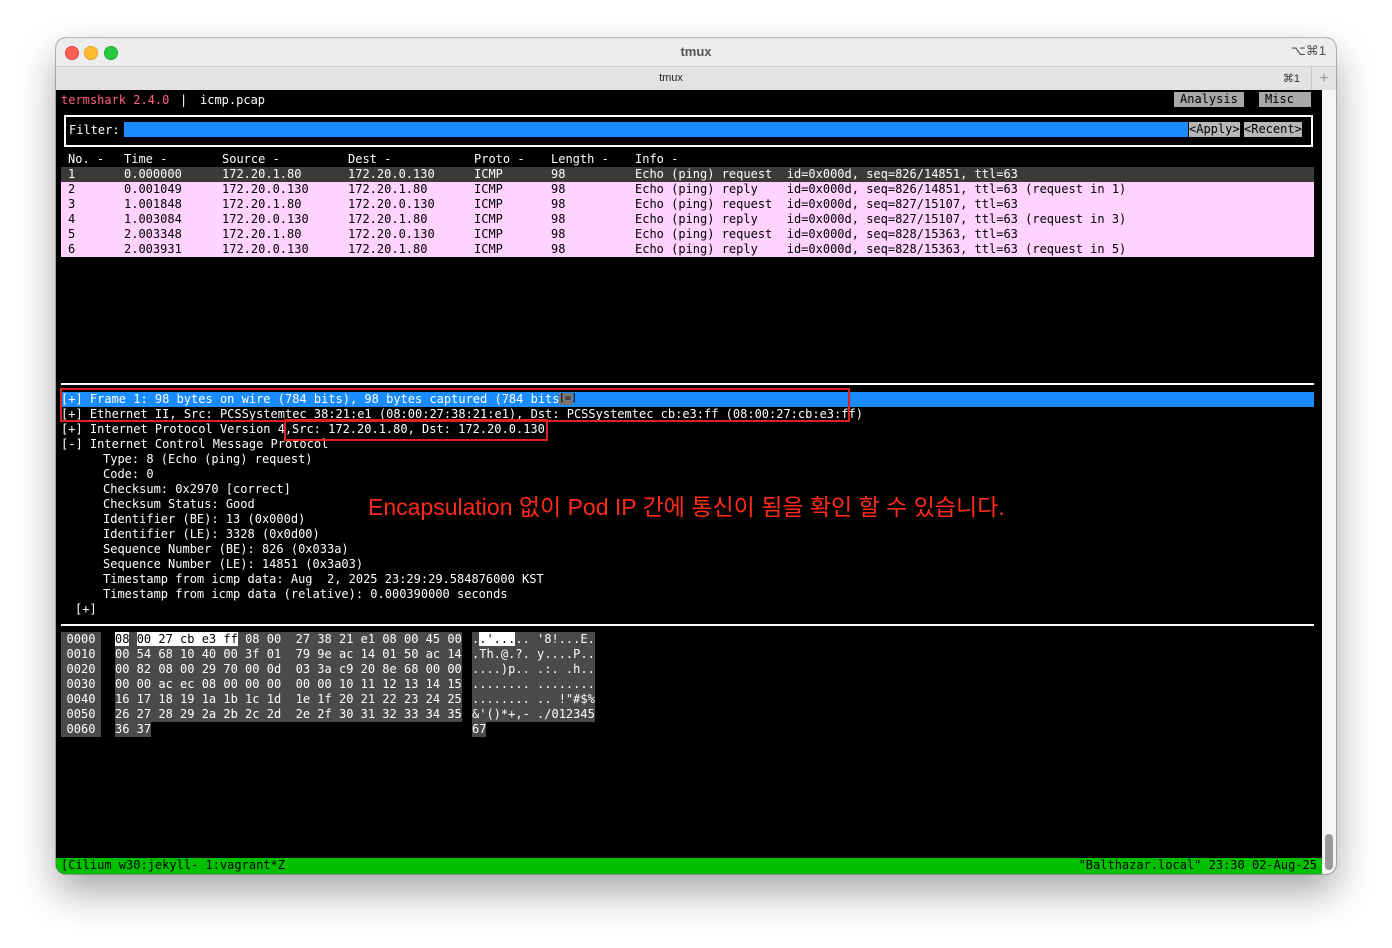 The width and height of the screenshot is (1392, 948). I want to click on hex-offset: 0010, so click(81, 654).